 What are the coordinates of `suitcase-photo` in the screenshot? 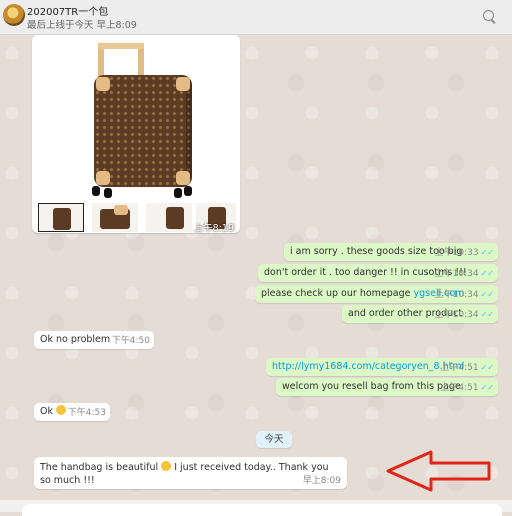 It's located at (136, 117).